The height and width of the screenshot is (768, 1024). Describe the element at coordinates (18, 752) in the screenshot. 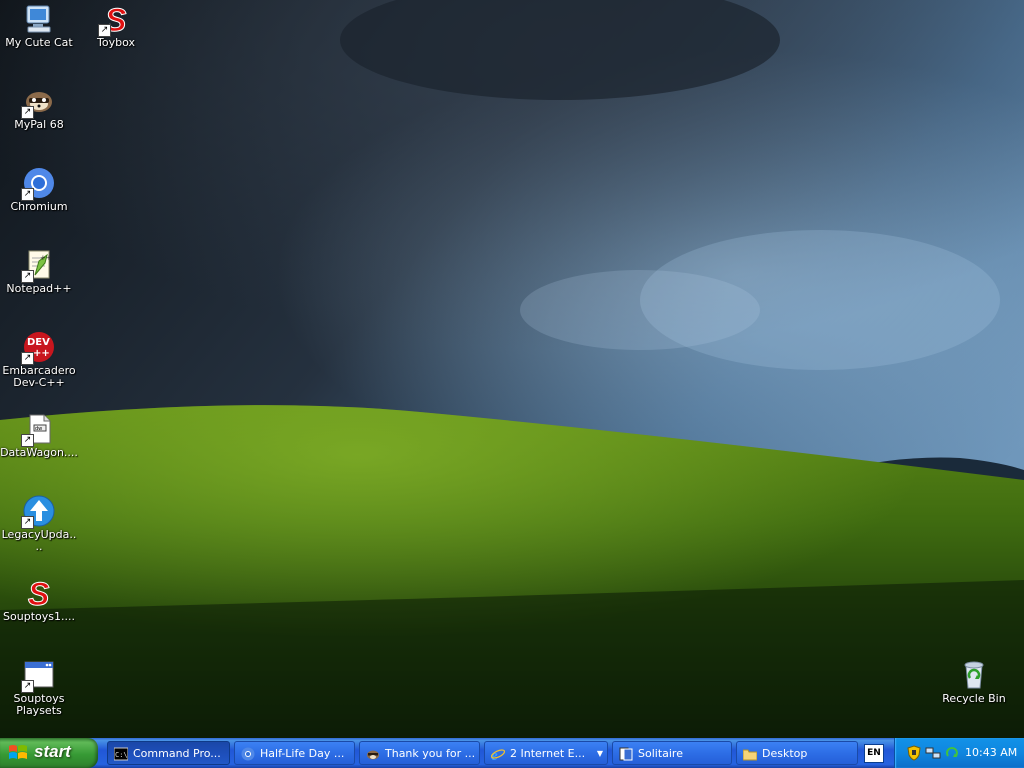

I see `windows-flag-icon` at that location.